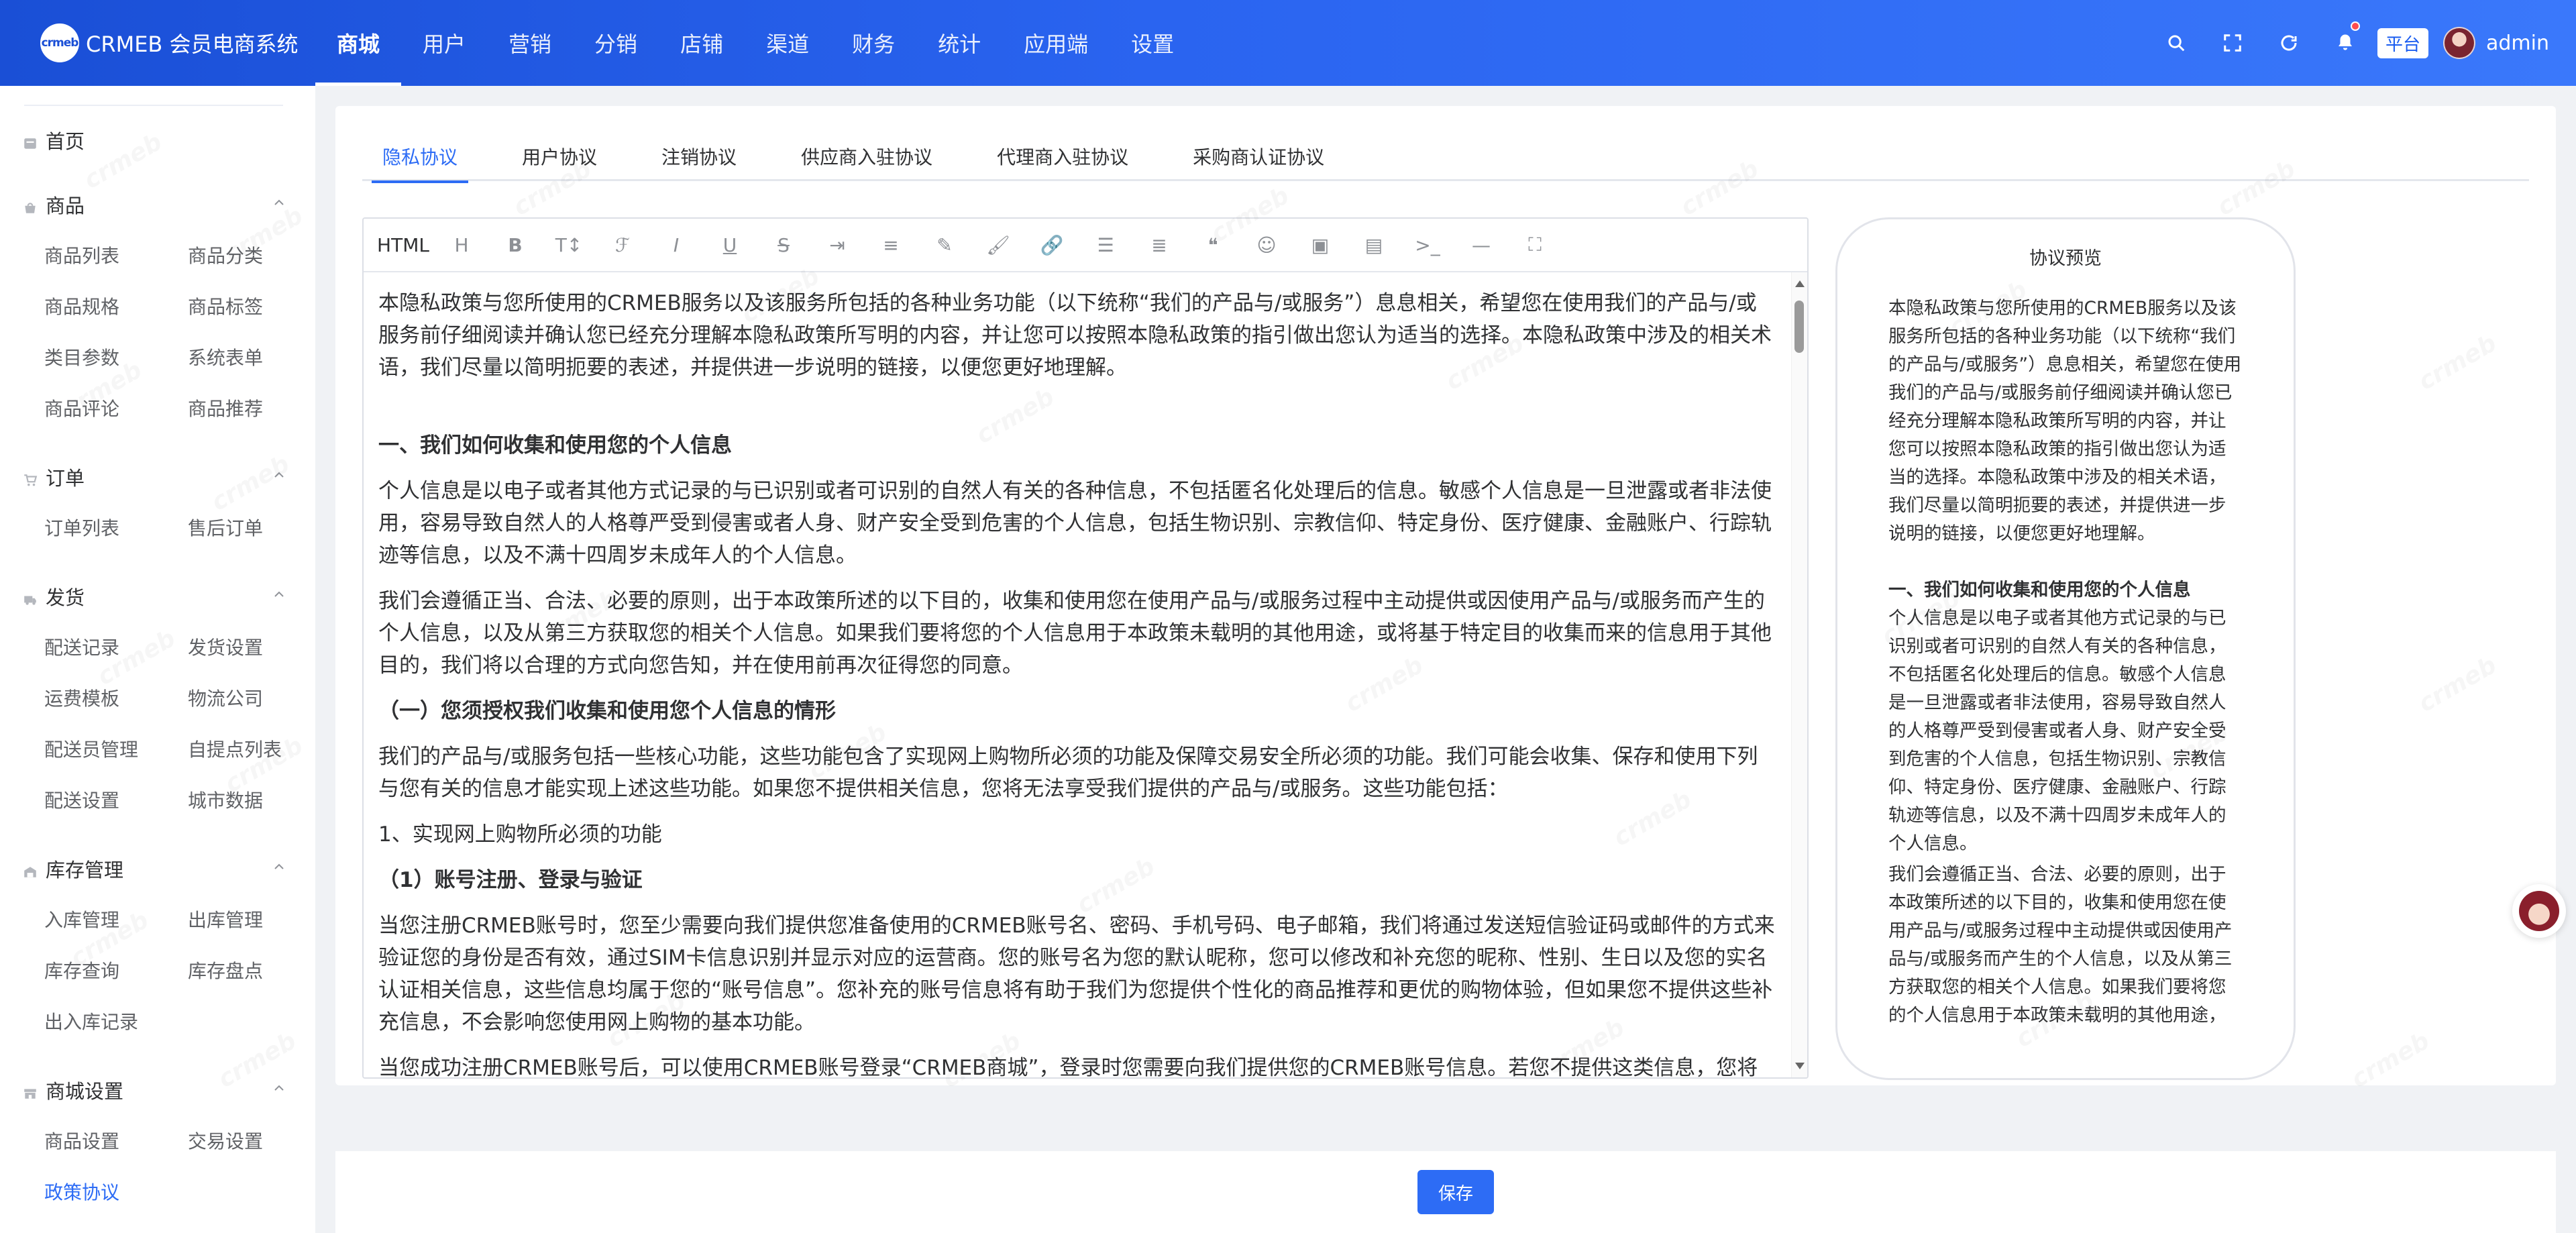 The height and width of the screenshot is (1233, 2576). Describe the element at coordinates (153, 105) in the screenshot. I see `sidebar-divider` at that location.